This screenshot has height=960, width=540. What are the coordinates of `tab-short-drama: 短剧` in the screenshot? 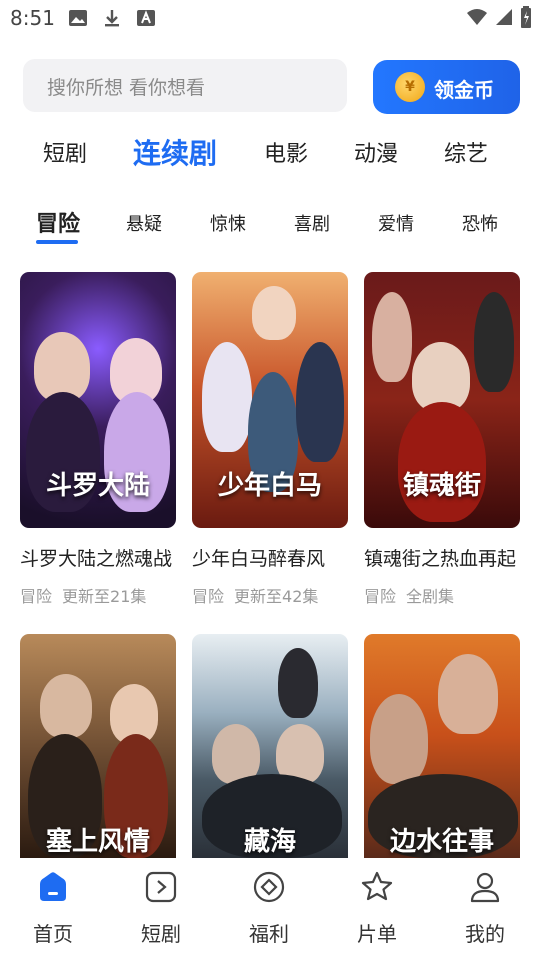 It's located at (65, 152).